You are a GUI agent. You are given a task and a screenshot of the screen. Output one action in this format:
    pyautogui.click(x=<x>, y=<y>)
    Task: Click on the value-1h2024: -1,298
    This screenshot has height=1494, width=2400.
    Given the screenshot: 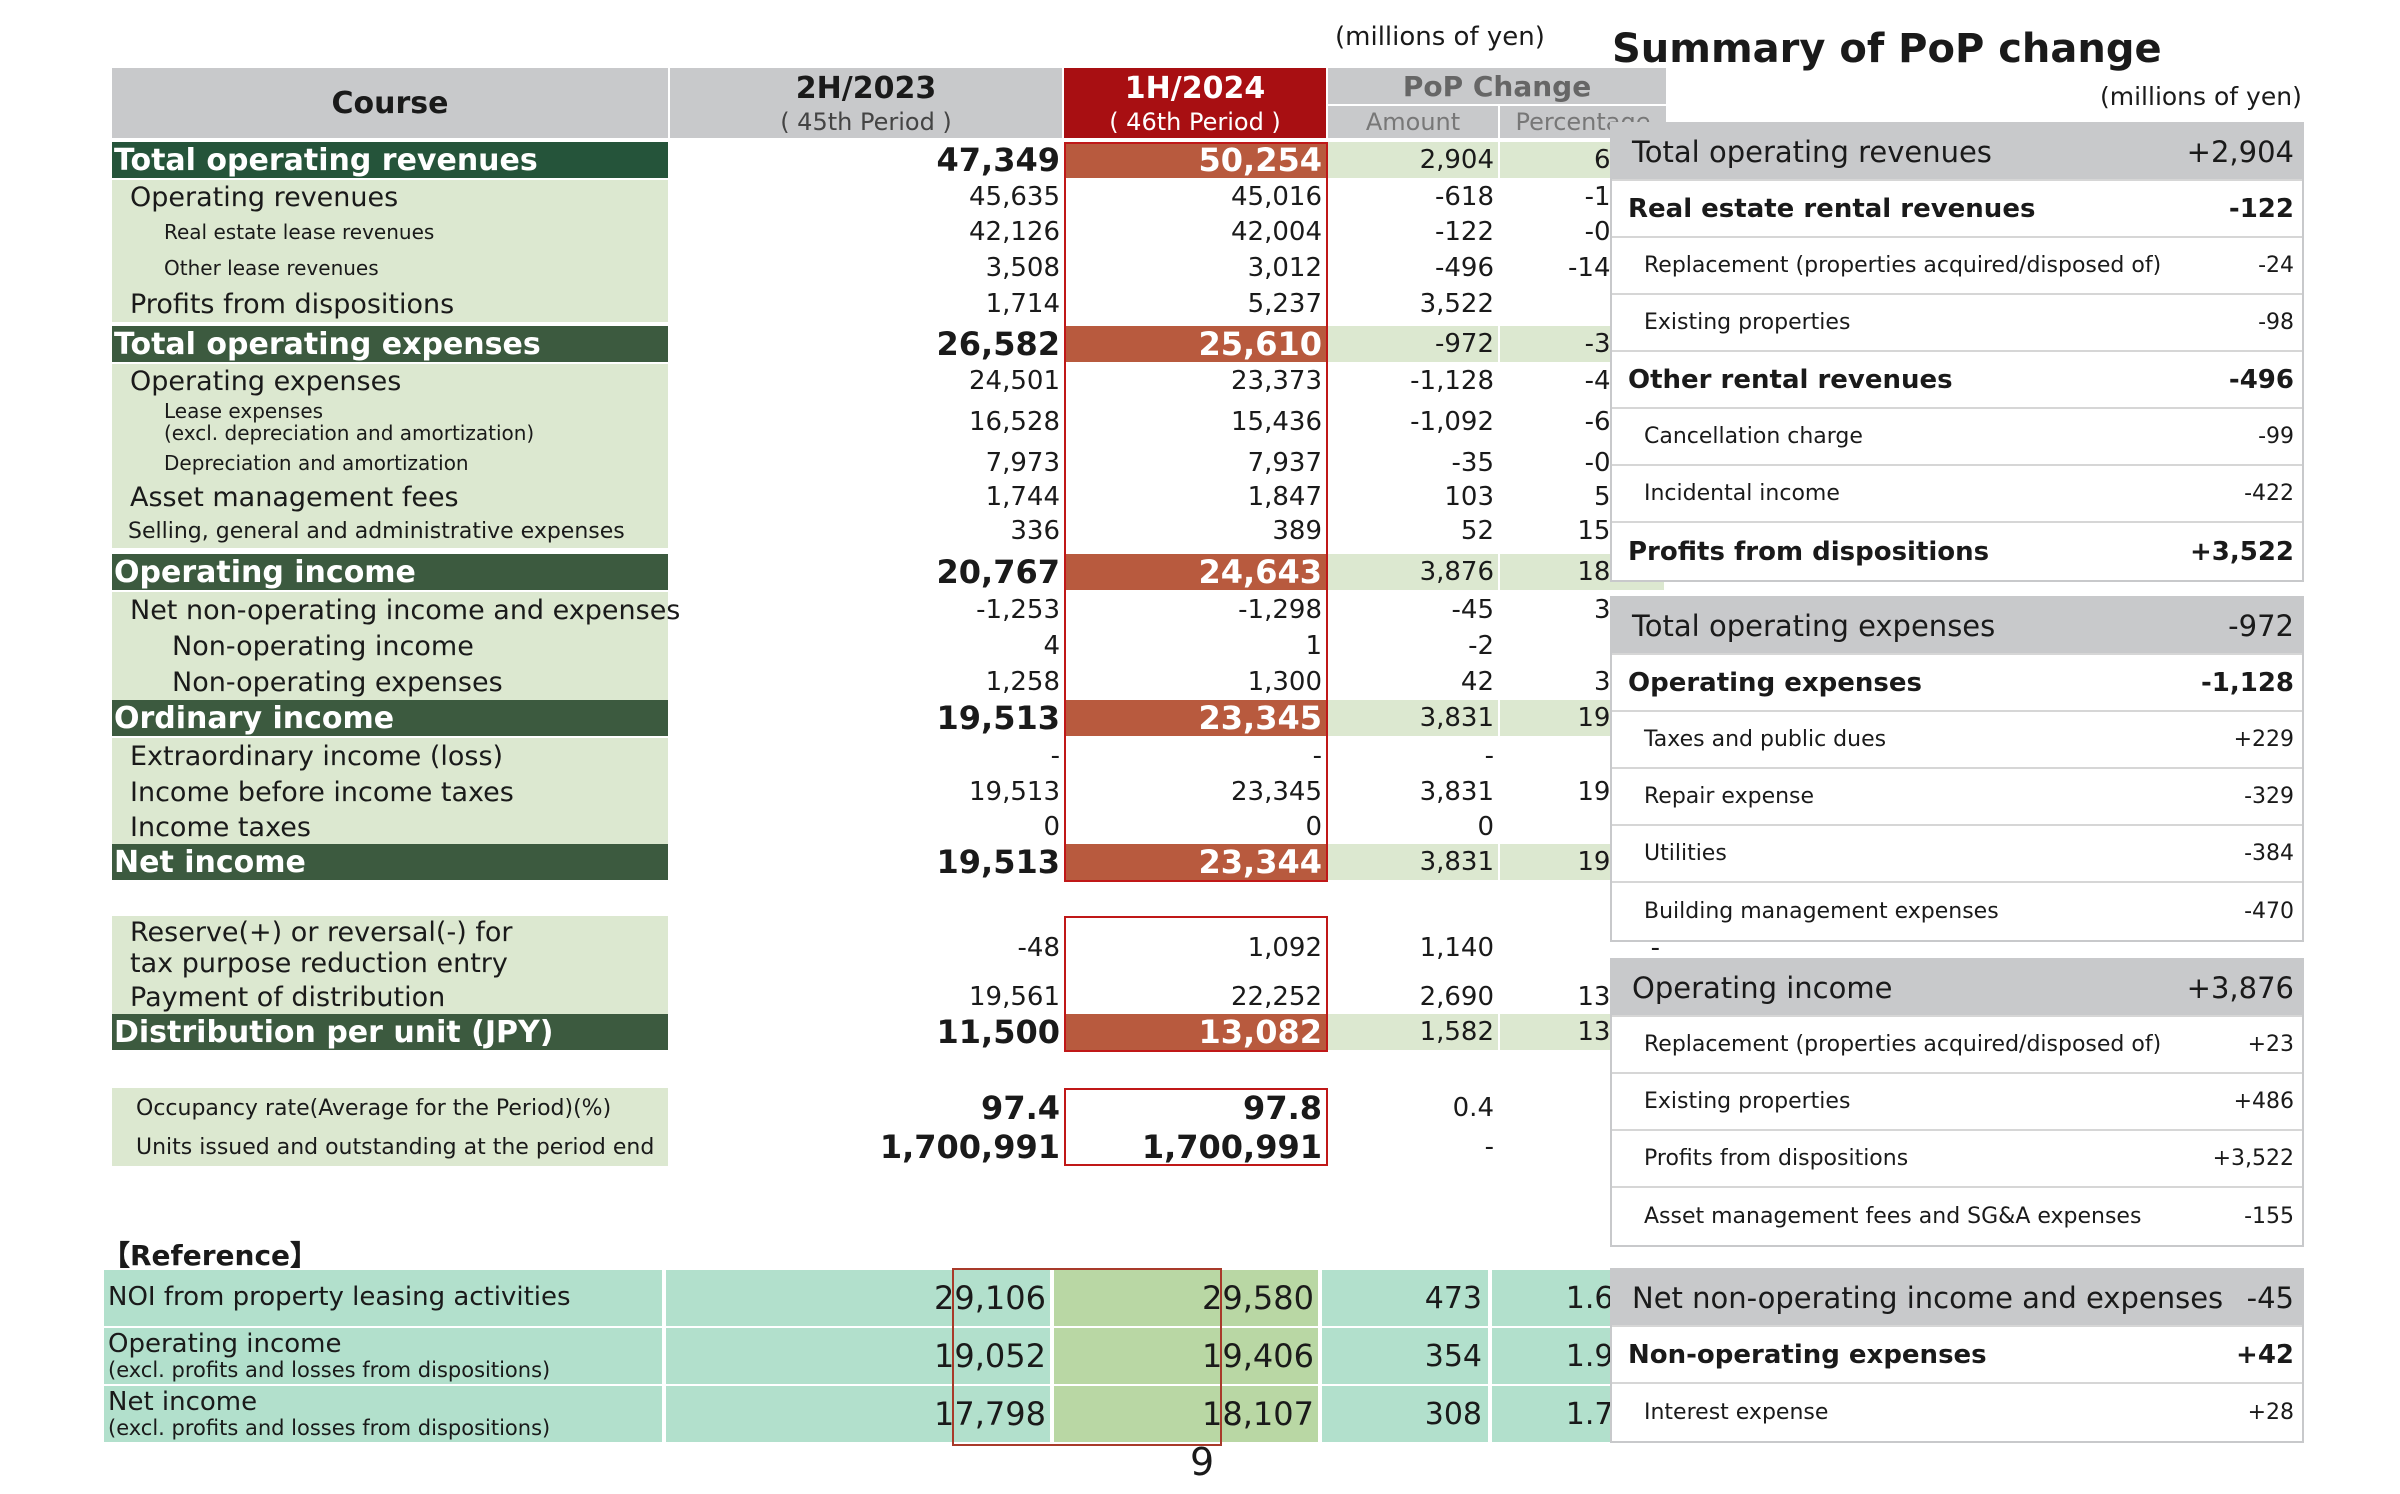 What is the action you would take?
    pyautogui.click(x=1280, y=610)
    